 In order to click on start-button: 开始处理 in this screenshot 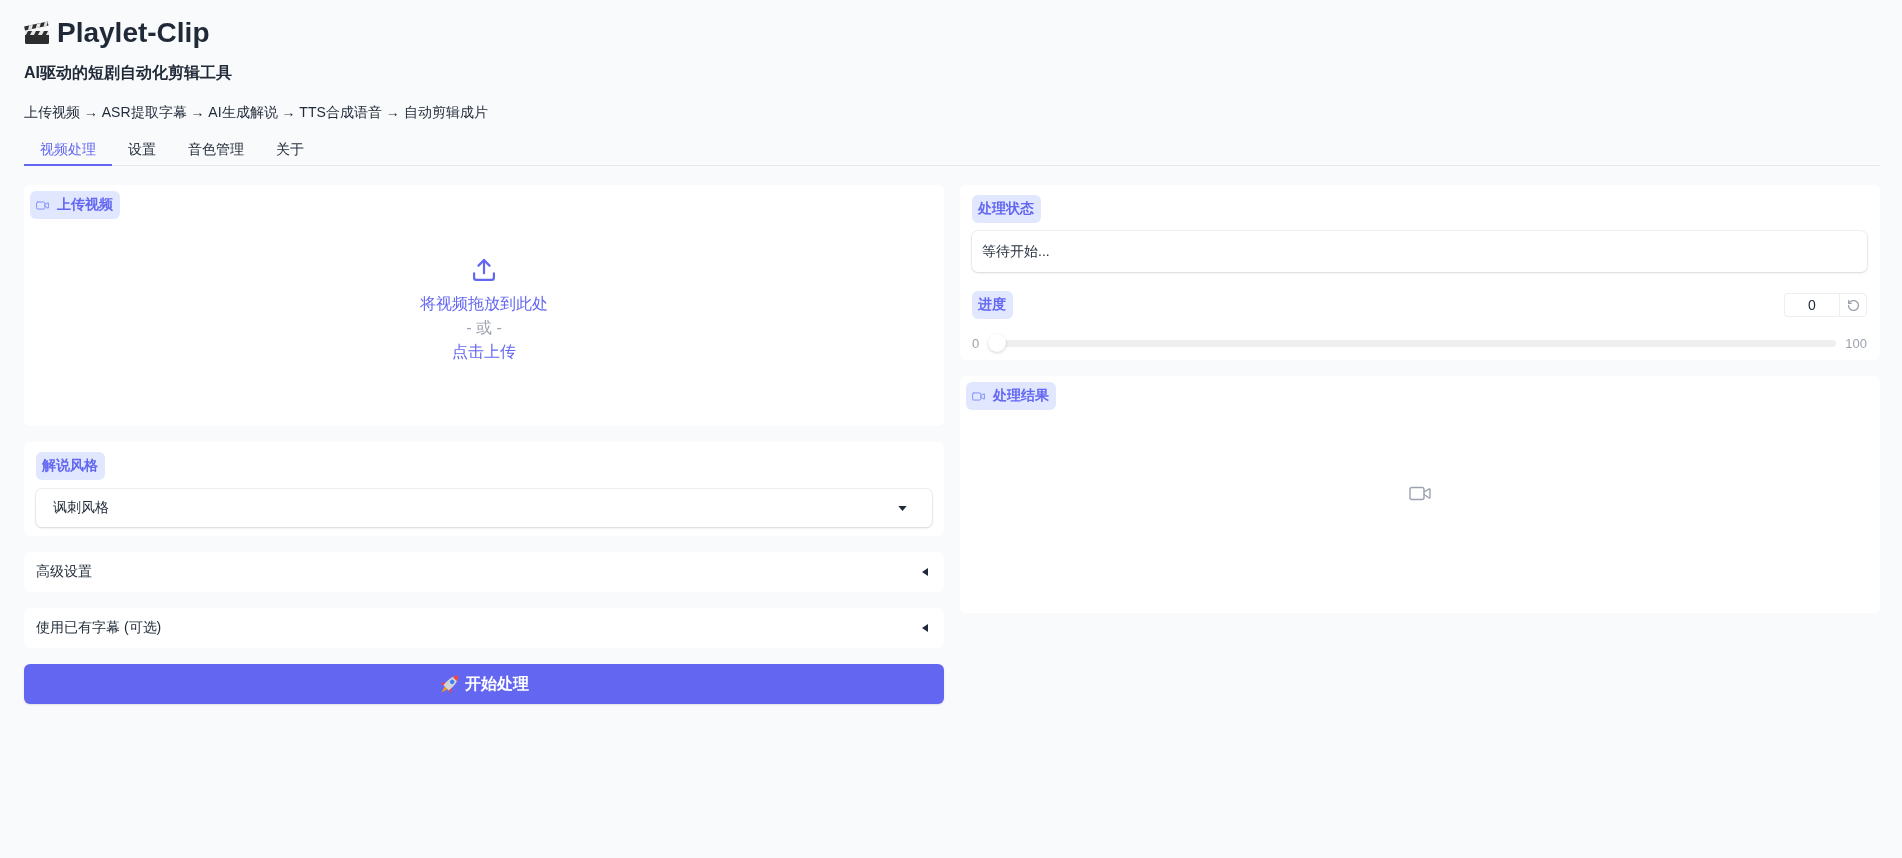, I will do `click(484, 684)`.